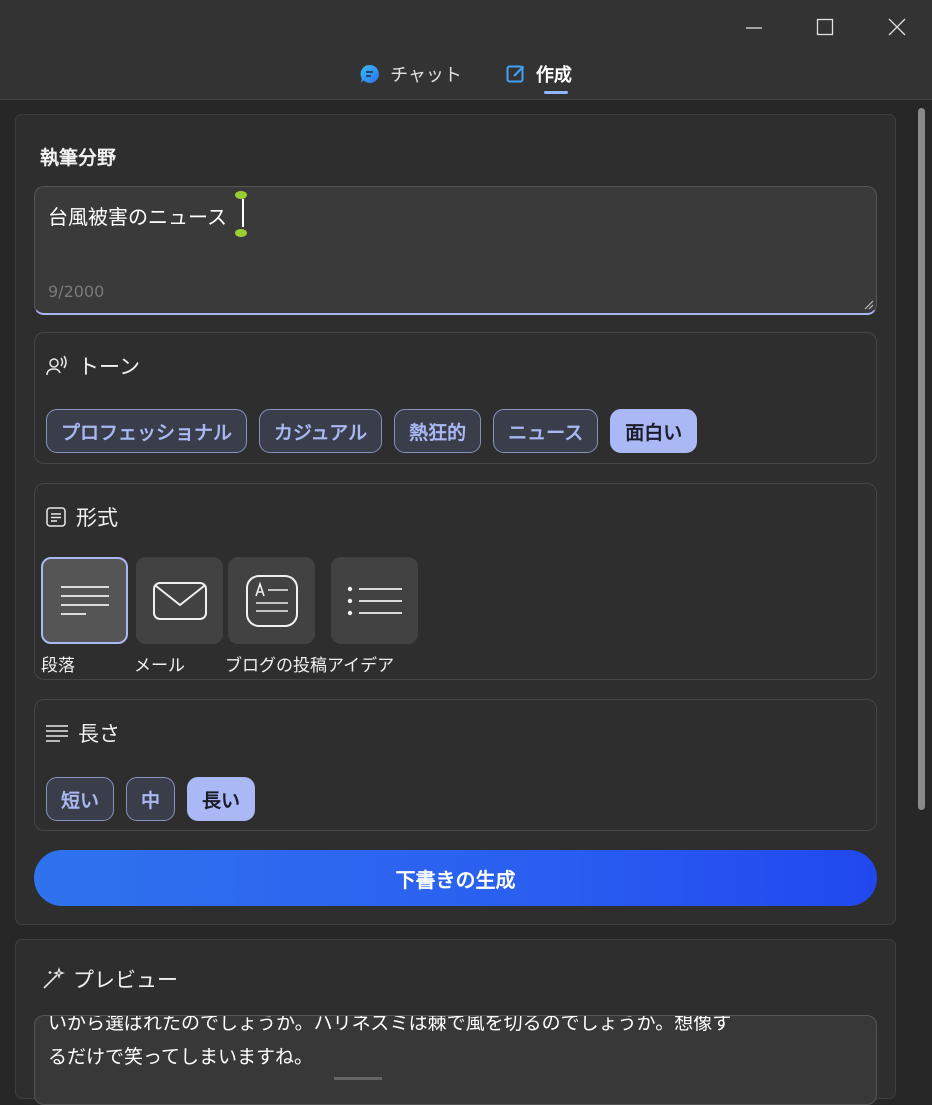 Image resolution: width=932 pixels, height=1105 pixels. What do you see at coordinates (109, 367) in the screenshot?
I see `tone-label: トーン` at bounding box center [109, 367].